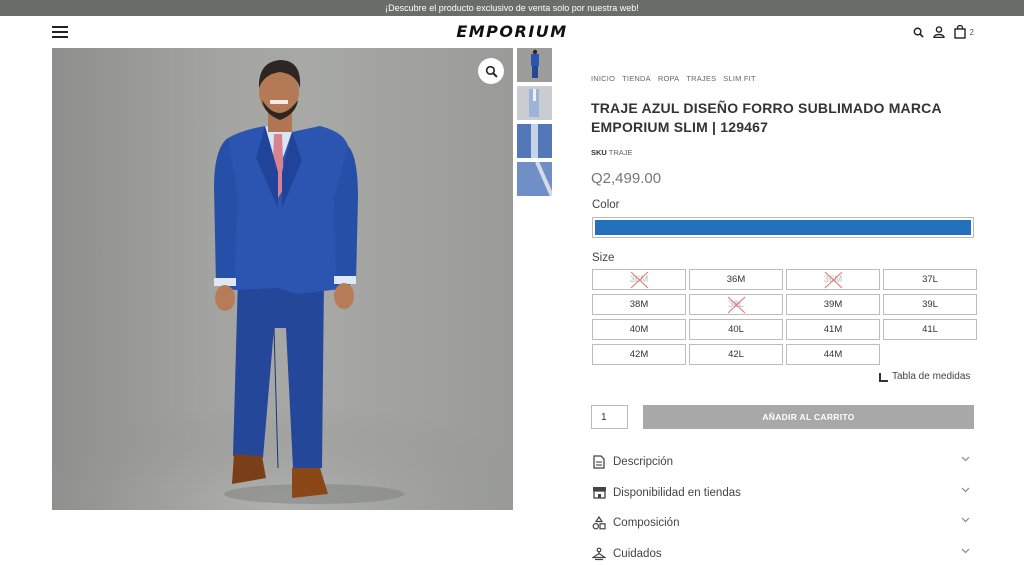  Describe the element at coordinates (782, 493) in the screenshot. I see `accordion-disponibilidad: Disponibilidad en tiendas` at that location.